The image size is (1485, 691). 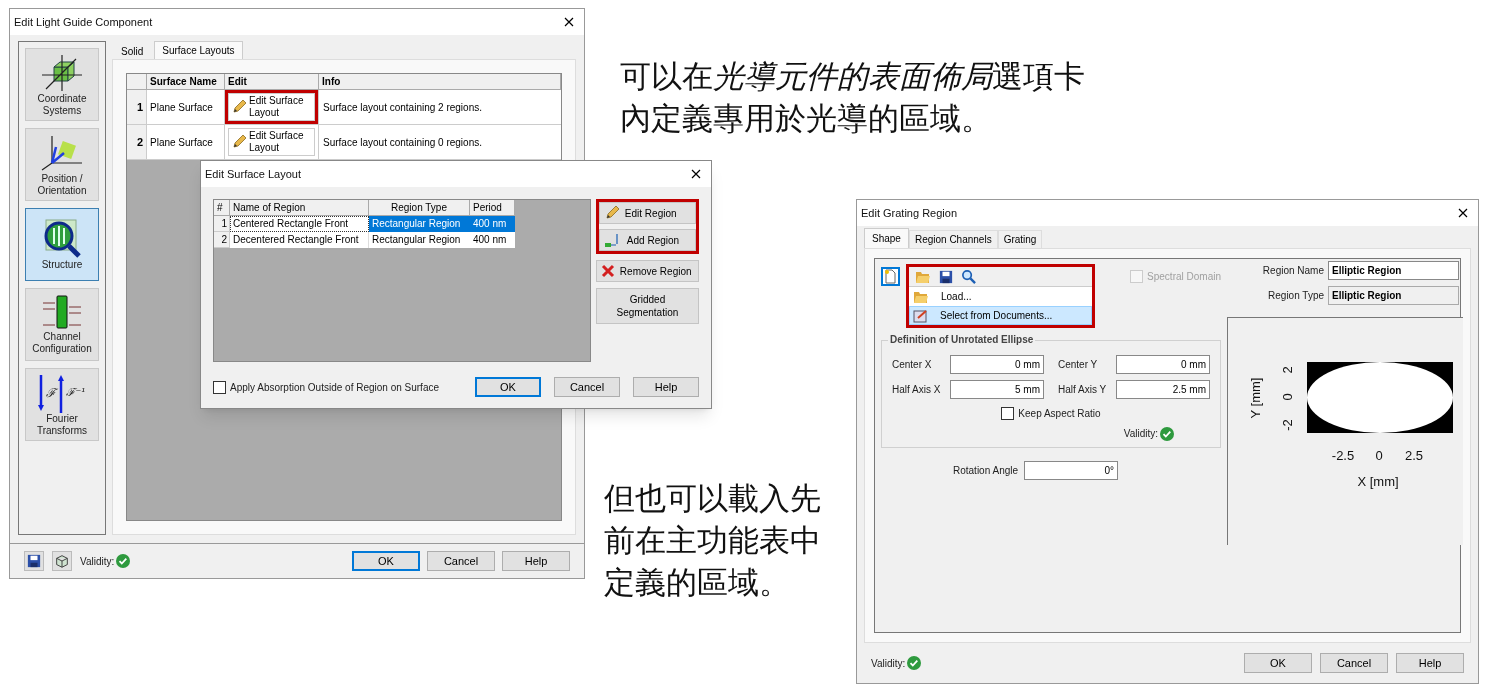 I want to click on save-button, so click(x=34, y=561).